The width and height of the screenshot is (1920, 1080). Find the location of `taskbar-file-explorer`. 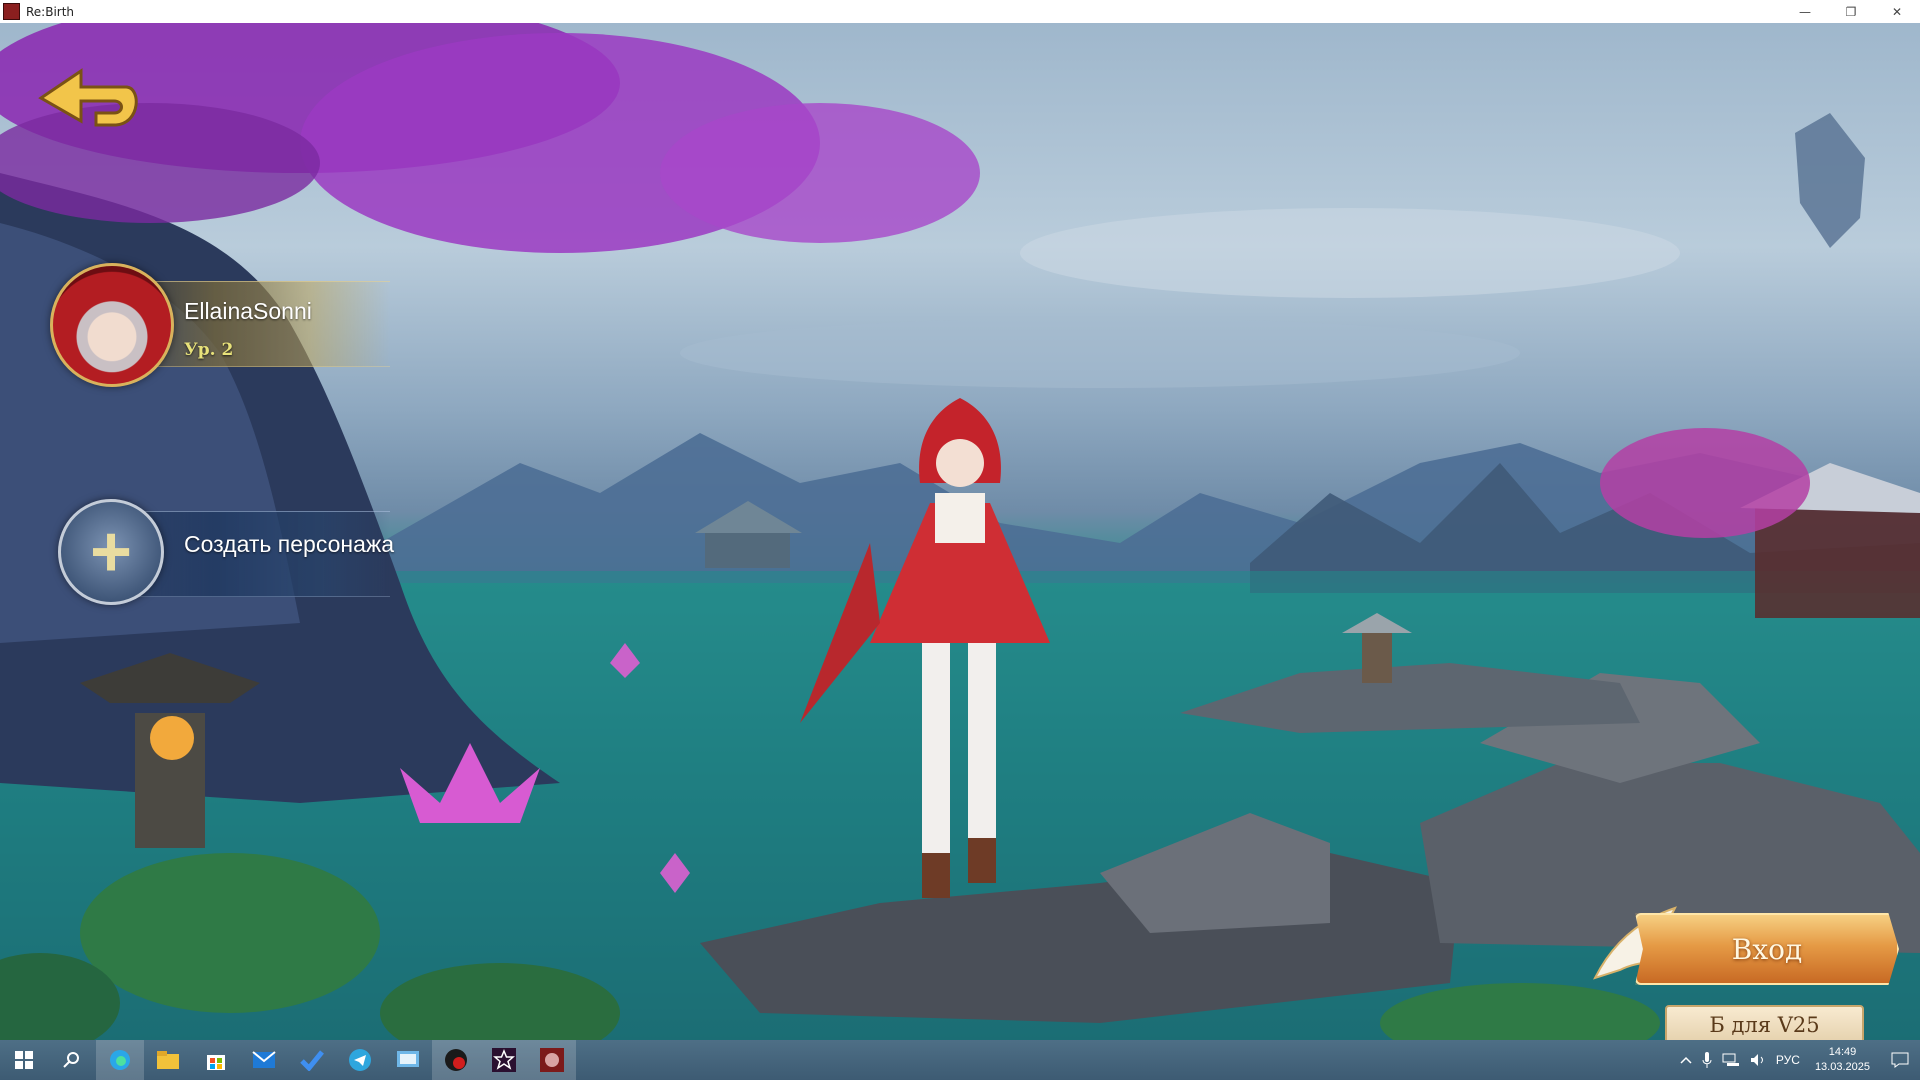

taskbar-file-explorer is located at coordinates (168, 1060).